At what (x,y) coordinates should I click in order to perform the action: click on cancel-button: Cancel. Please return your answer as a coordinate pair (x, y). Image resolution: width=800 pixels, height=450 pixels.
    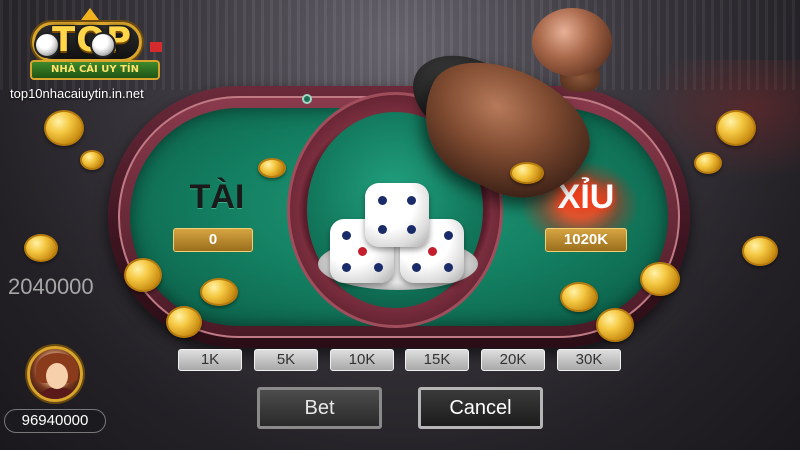
    Looking at the image, I should click on (480, 408).